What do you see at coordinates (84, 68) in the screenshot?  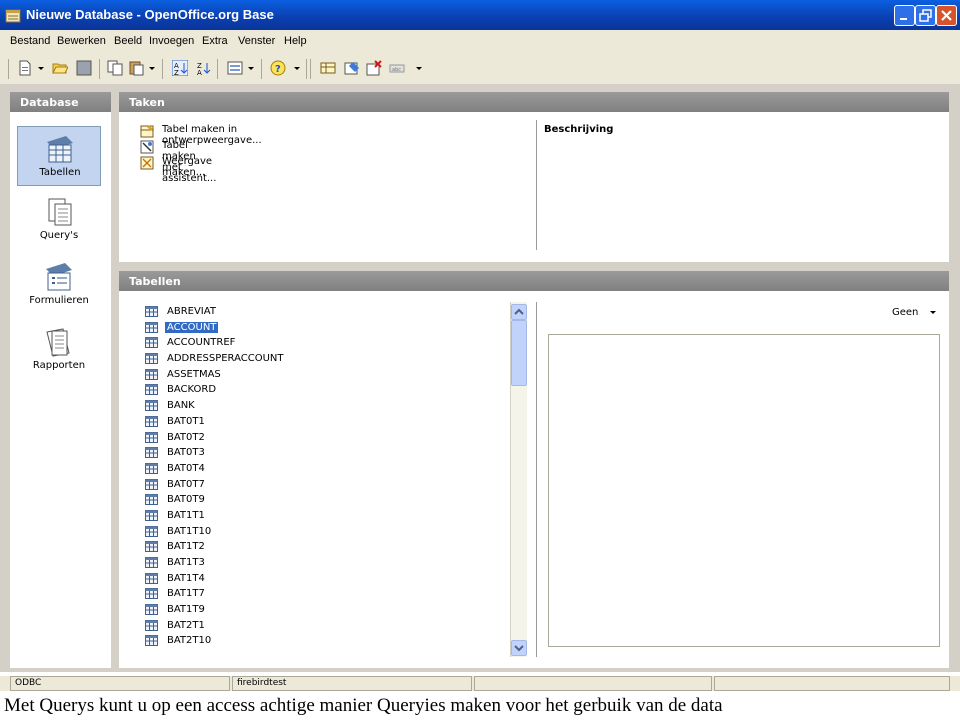 I see `save-icon` at bounding box center [84, 68].